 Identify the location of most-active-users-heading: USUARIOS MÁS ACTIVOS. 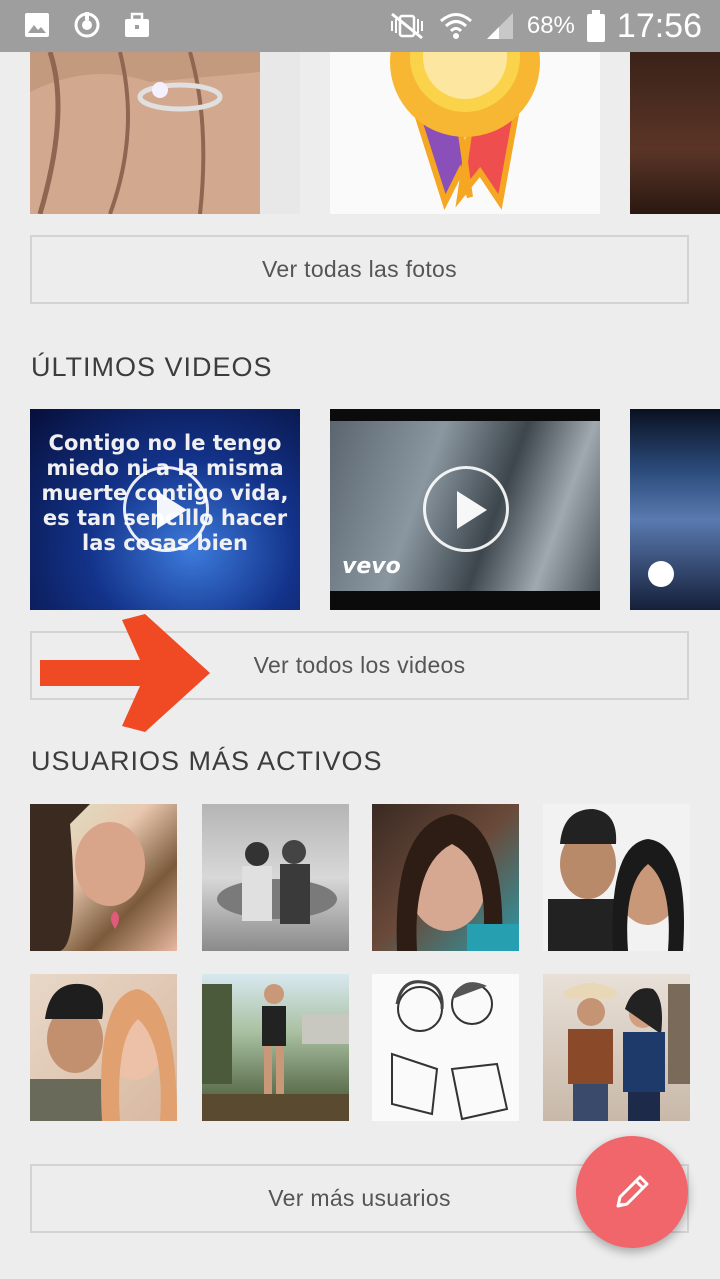
(207, 761).